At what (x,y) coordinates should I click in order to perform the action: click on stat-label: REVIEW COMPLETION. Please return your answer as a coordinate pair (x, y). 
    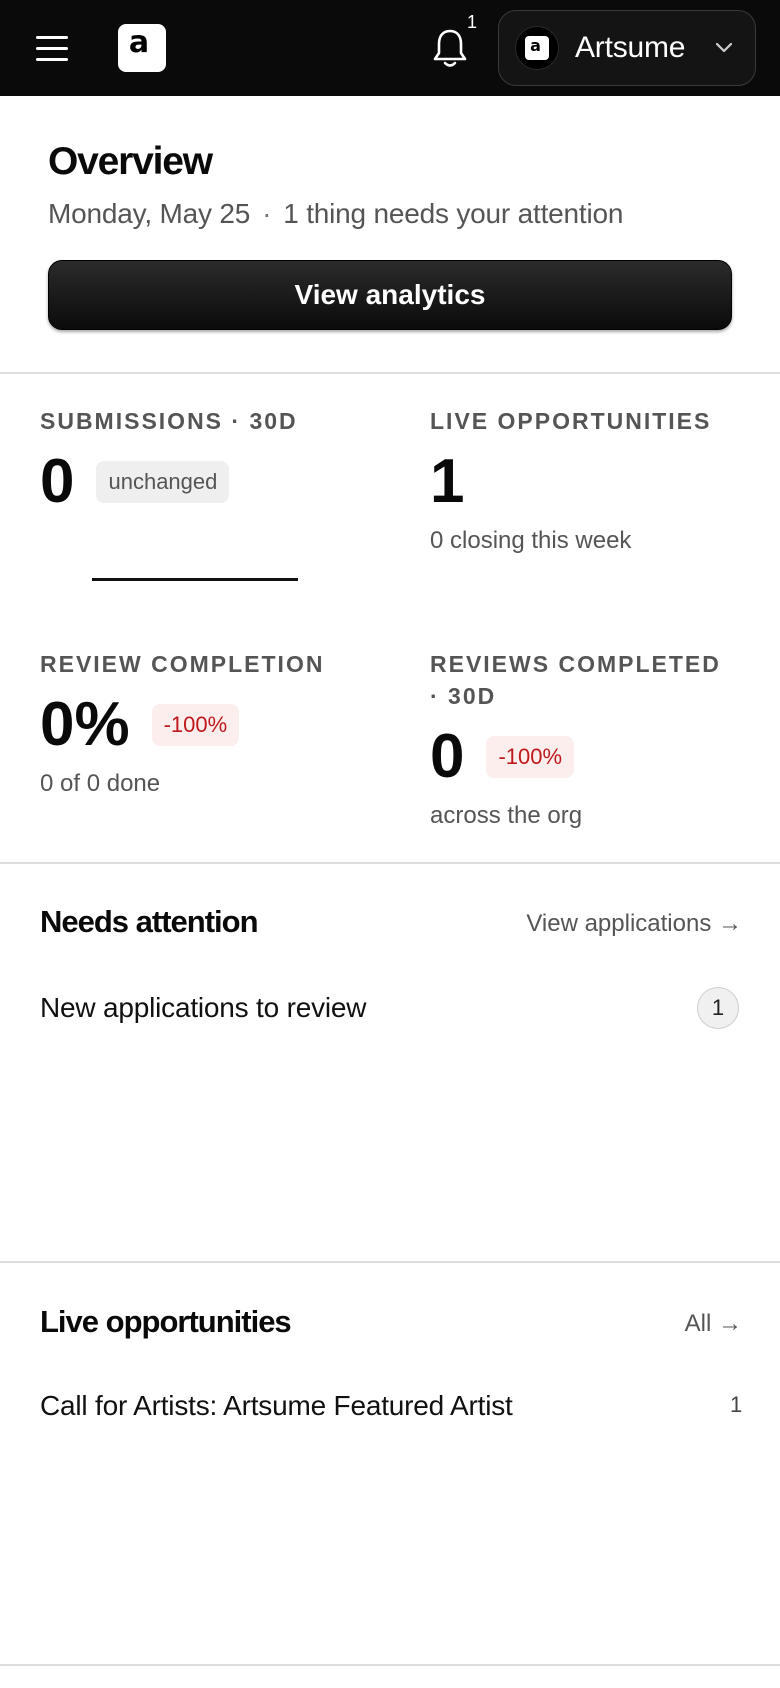
    Looking at the image, I should click on (182, 664).